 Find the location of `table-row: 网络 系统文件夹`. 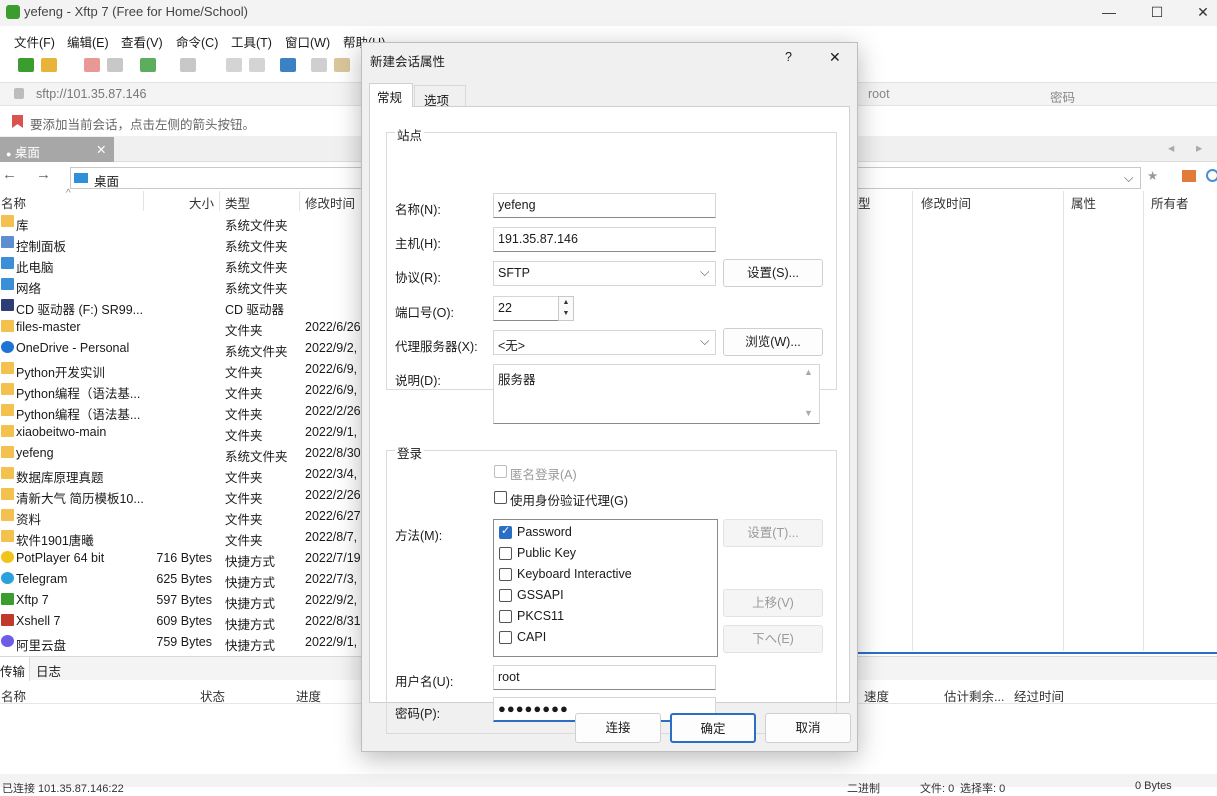

table-row: 网络 系统文件夹 is located at coordinates (181, 285).